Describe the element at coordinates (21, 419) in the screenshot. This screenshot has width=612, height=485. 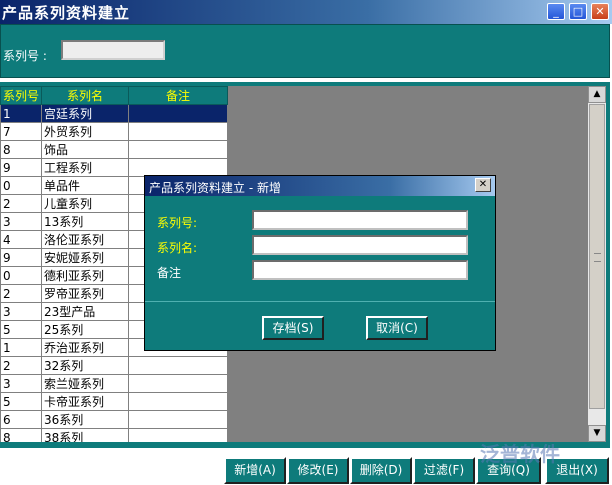
I see `cell-series-no: 6` at that location.